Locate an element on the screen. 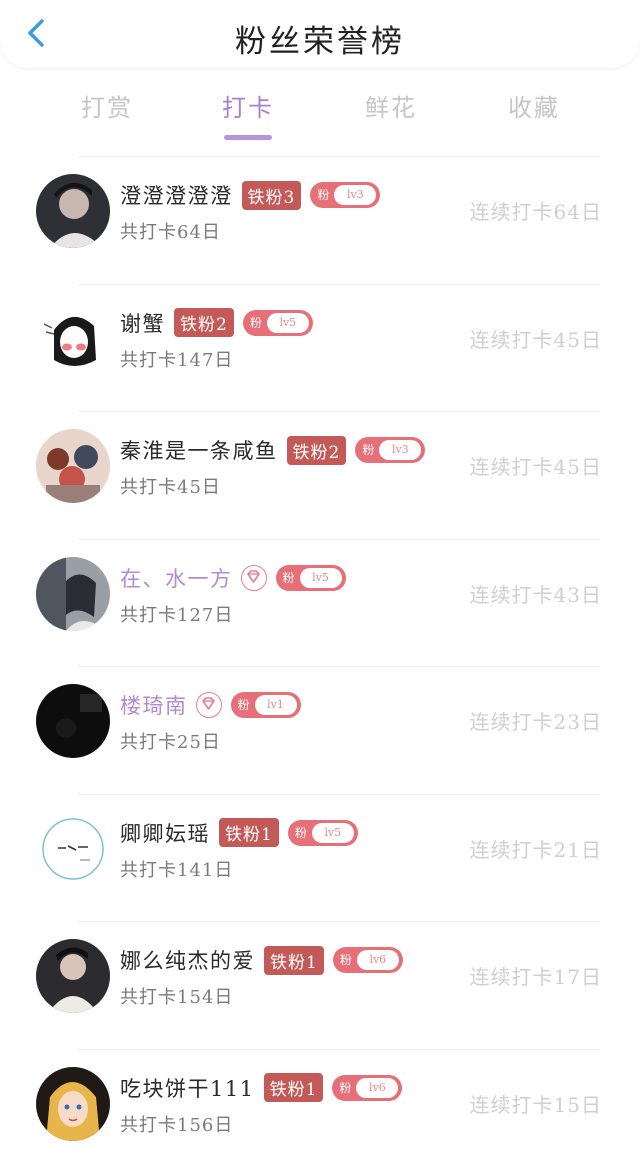  tab-label: 打卡 is located at coordinates (248, 108).